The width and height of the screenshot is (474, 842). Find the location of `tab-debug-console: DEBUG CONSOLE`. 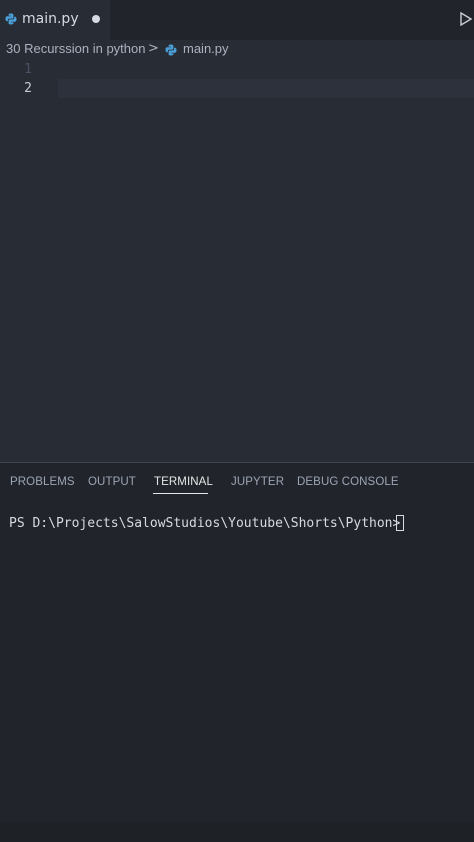

tab-debug-console: DEBUG CONSOLE is located at coordinates (348, 482).